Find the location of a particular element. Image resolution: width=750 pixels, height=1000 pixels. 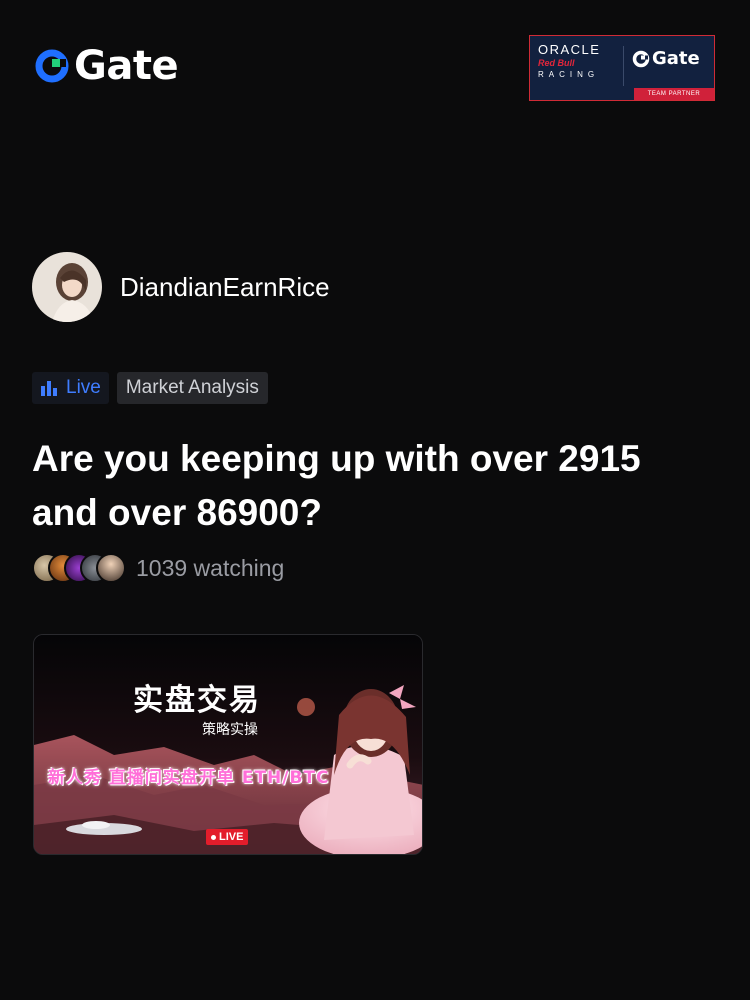

gate-logo: Gate is located at coordinates (106, 66).